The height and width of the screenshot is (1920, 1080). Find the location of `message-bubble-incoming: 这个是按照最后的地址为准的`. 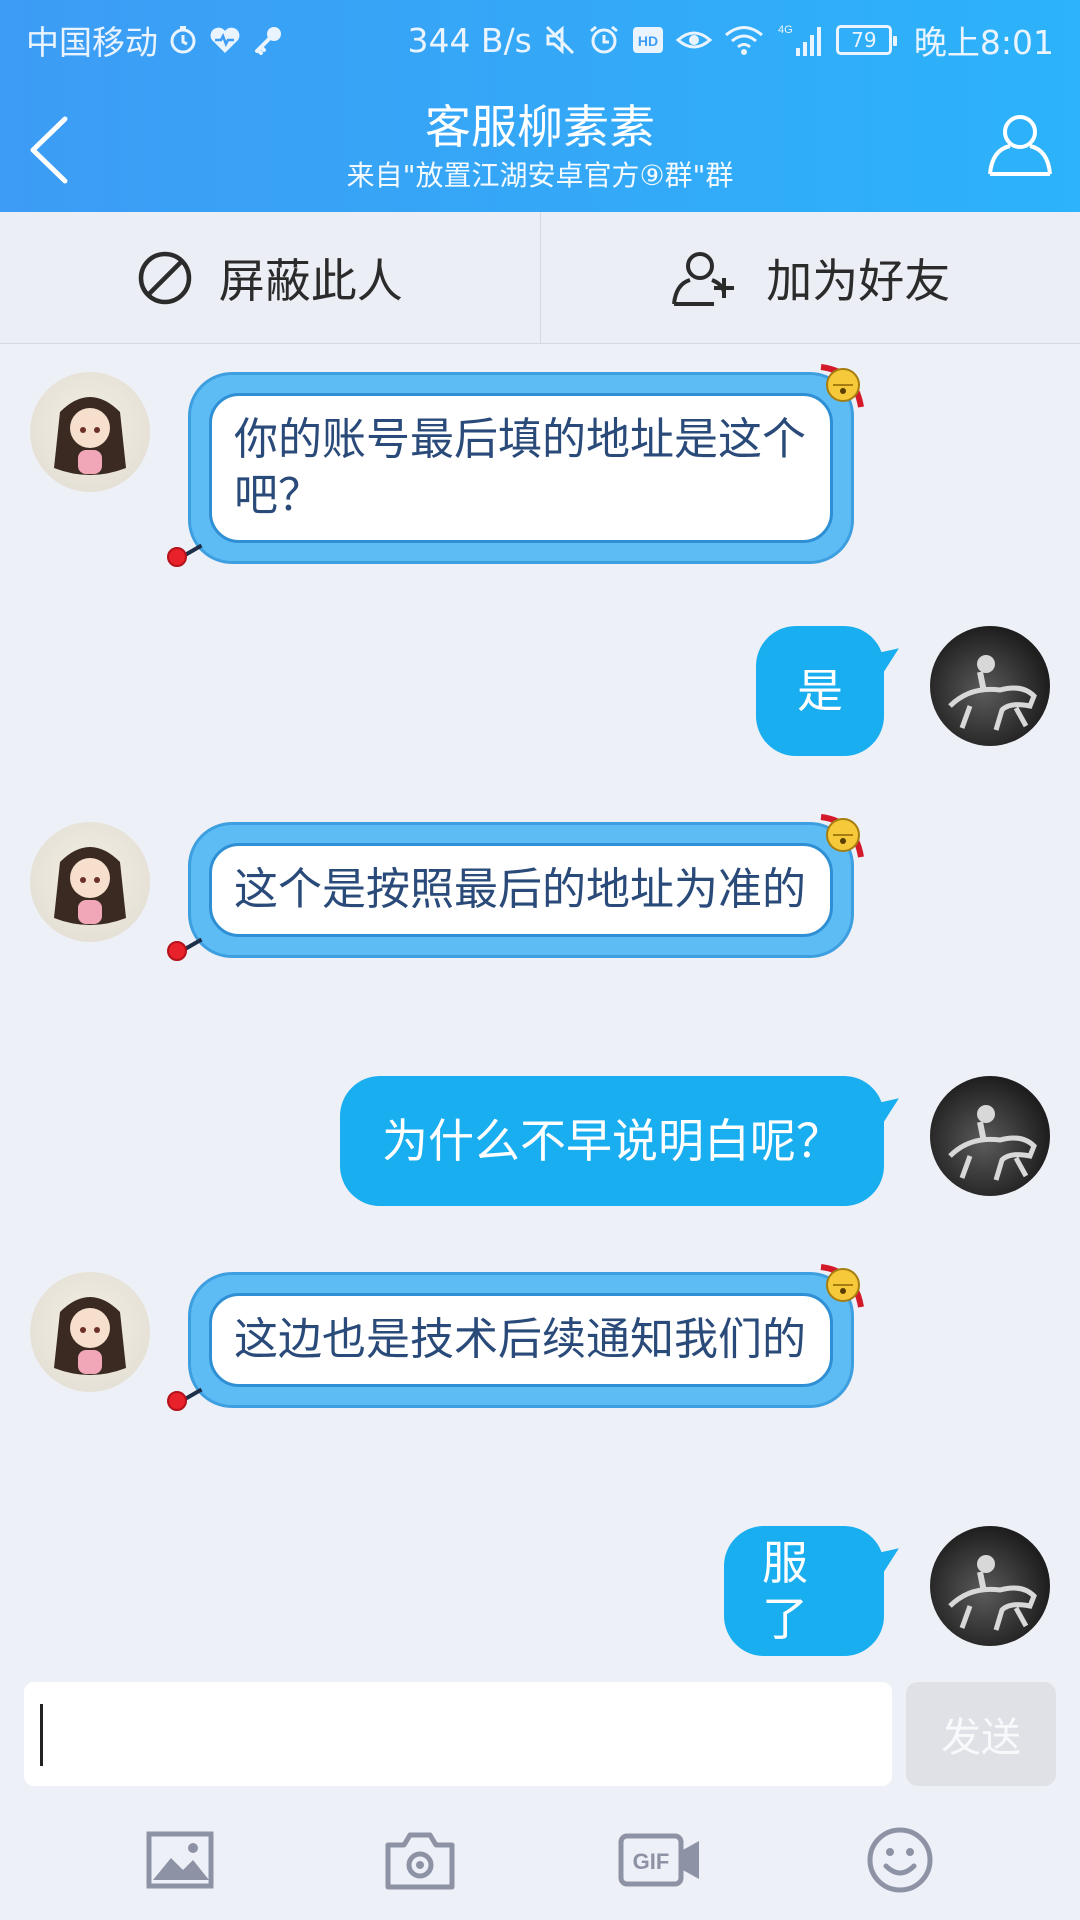

message-bubble-incoming: 这个是按照最后的地址为准的 is located at coordinates (515, 887).